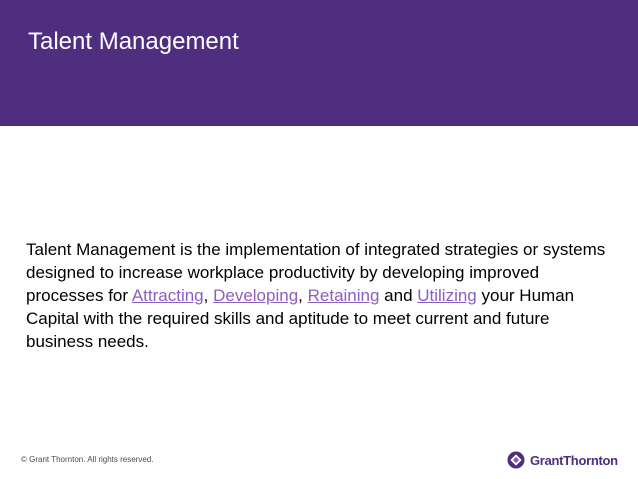 The width and height of the screenshot is (638, 479). Describe the element at coordinates (168, 295) in the screenshot. I see `link-attracting: Attracting` at that location.